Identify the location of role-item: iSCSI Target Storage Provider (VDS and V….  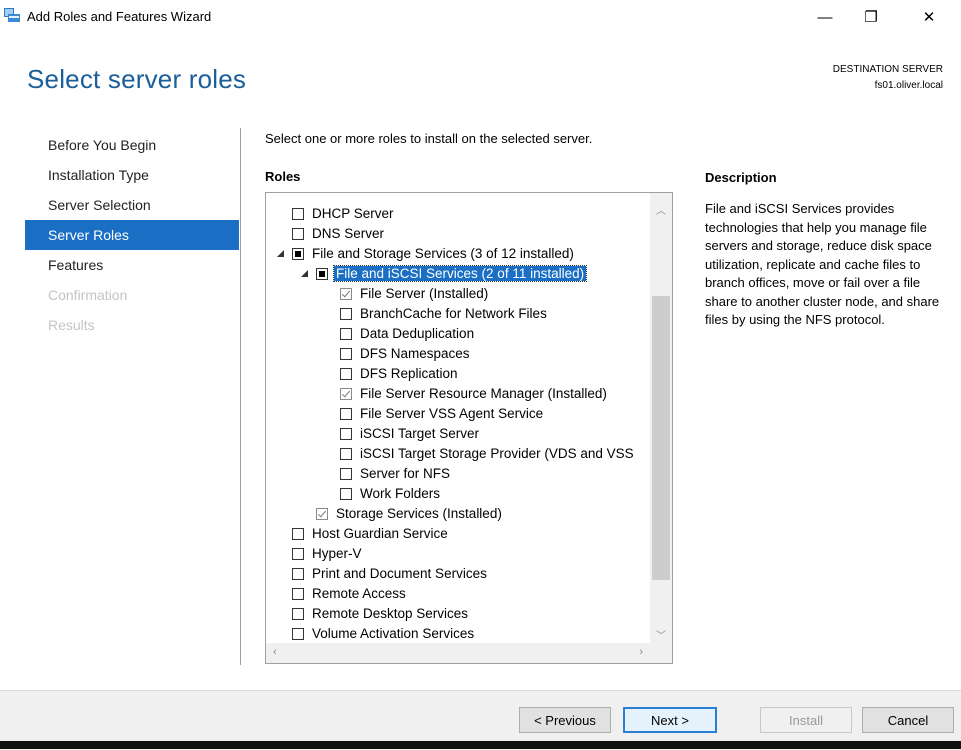
(458, 455).